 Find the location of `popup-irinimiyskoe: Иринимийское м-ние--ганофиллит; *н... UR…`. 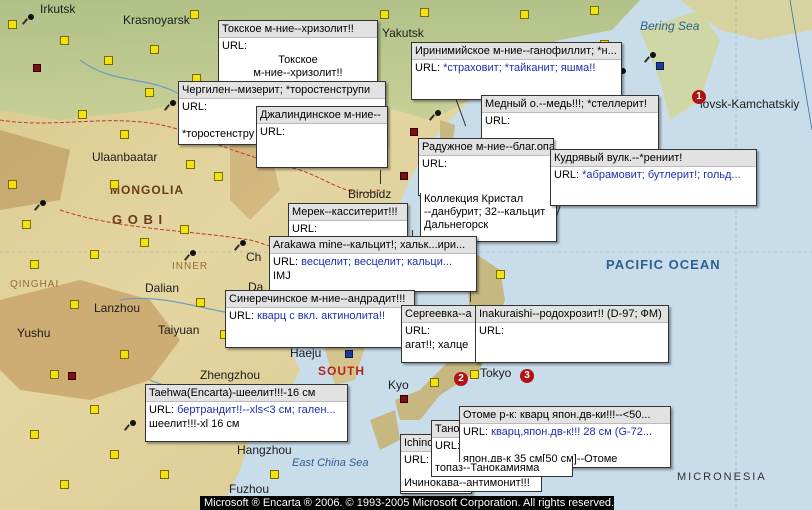

popup-irinimiyskoe: Иринимийское м-ние--ганофиллит; *н... UR… is located at coordinates (516, 71).